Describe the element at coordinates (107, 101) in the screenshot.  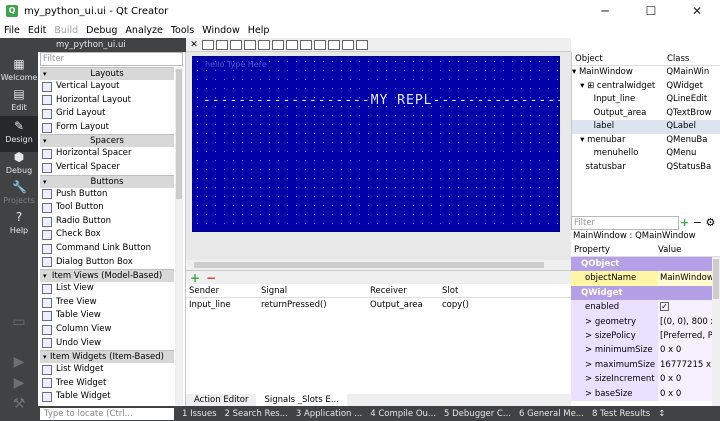
I see `widget-item: Horizontal Layout` at that location.